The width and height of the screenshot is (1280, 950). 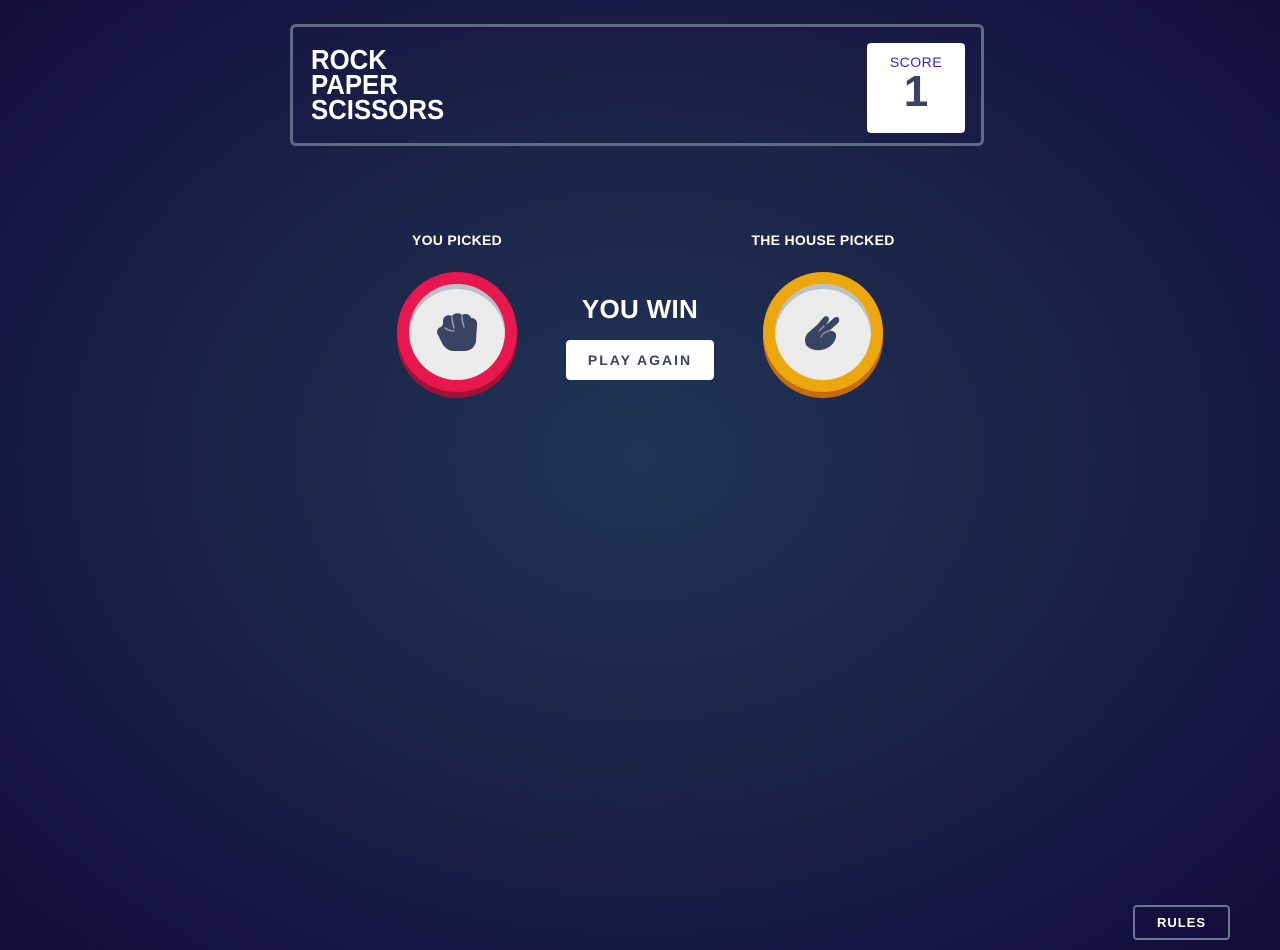 What do you see at coordinates (457, 240) in the screenshot?
I see `player-picked-label: YOU PICKED` at bounding box center [457, 240].